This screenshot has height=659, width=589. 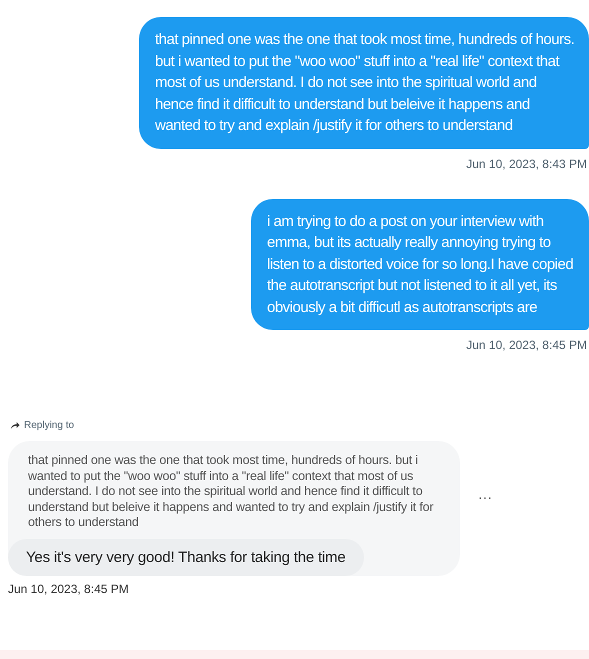 What do you see at coordinates (230, 491) in the screenshot?
I see `quoted-message-text: that pinned one was the one that took most time, hundreds of hours. but i wanted to put the "woo woo" stuff into a "real life" context that most of us understand. I do not see into the spiritual world and hence find it difficult to understand but beleive it happens and wanted to try and explain /justify it for others to understand` at bounding box center [230, 491].